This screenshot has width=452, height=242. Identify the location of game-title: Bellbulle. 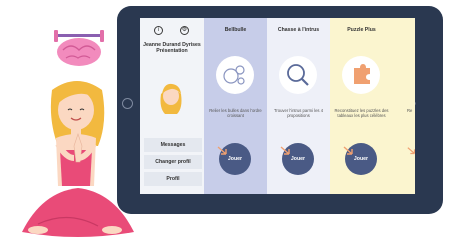
(235, 30).